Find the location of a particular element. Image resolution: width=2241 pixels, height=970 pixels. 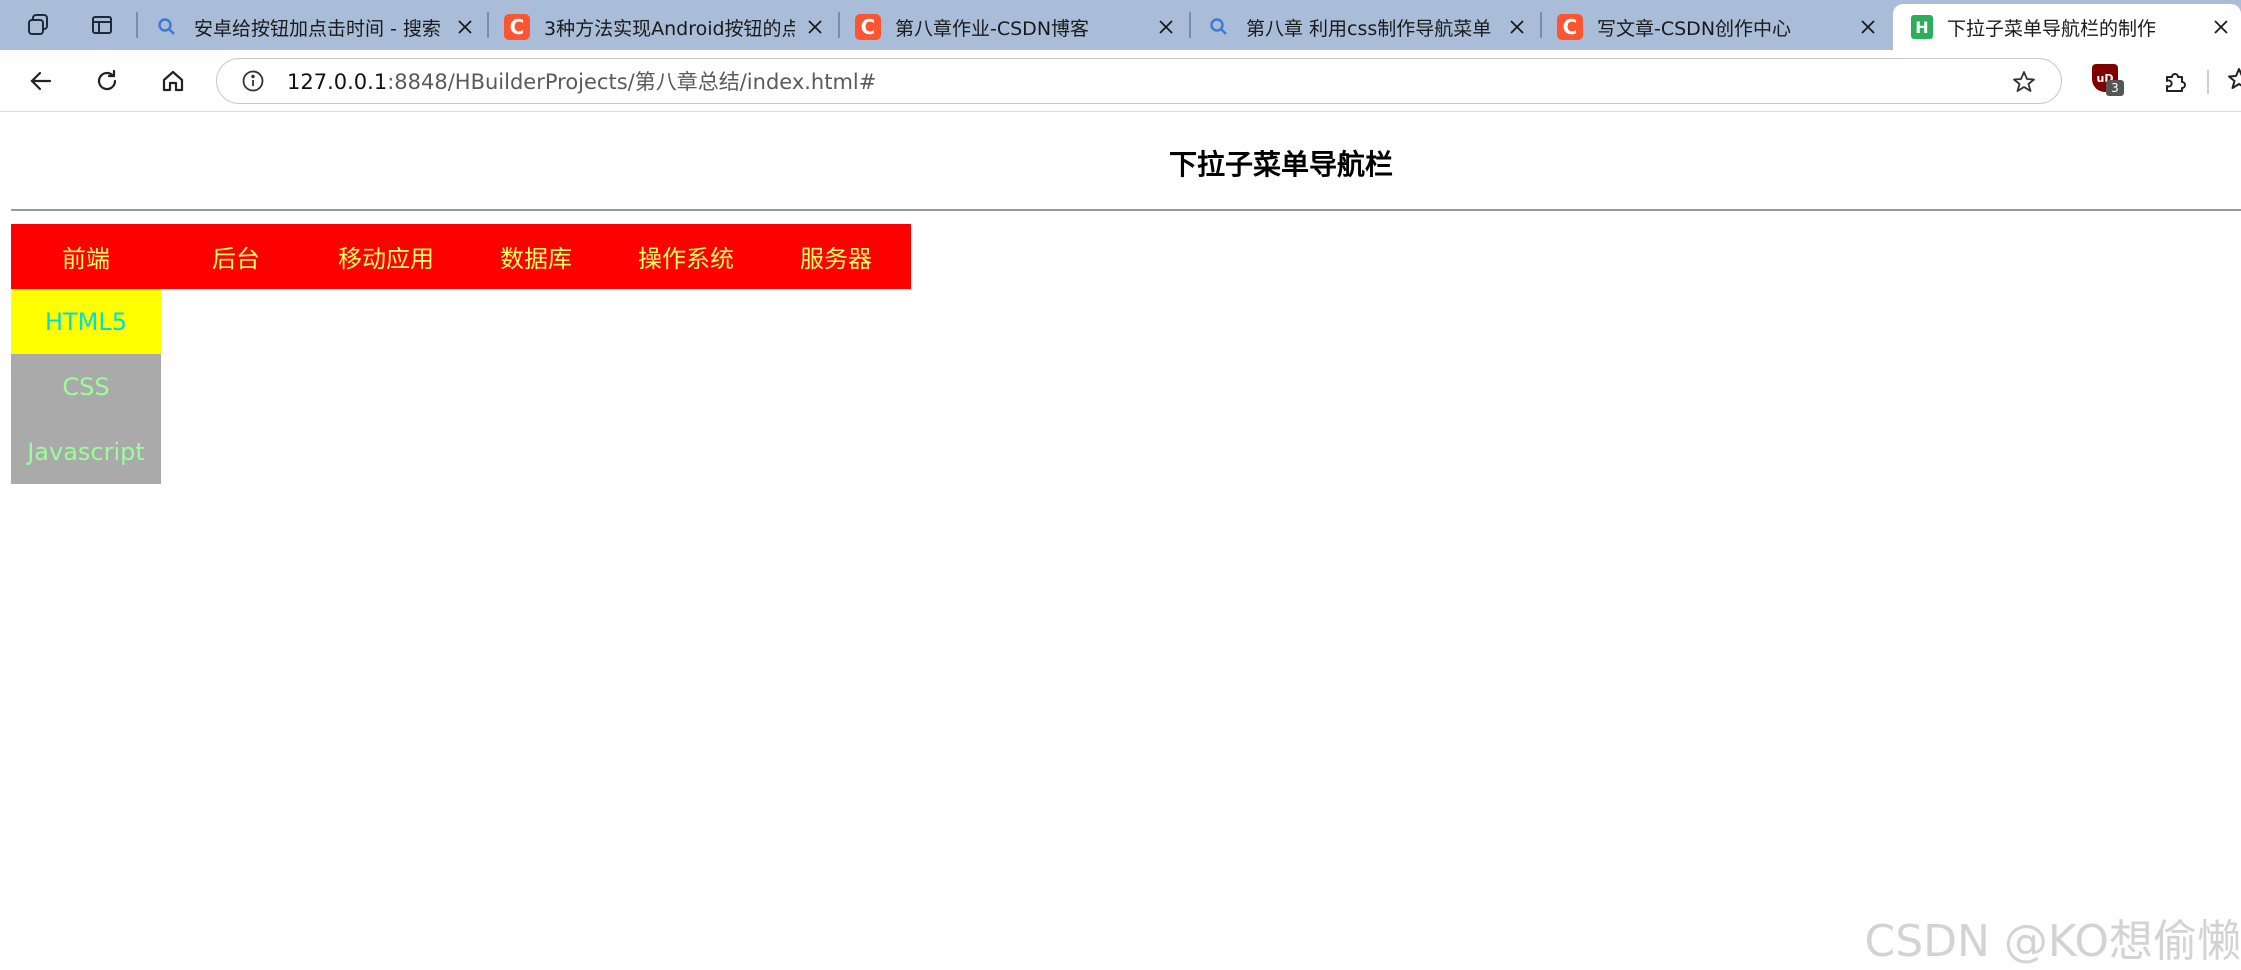

extensions-puzzle-icon is located at coordinates (2175, 81).